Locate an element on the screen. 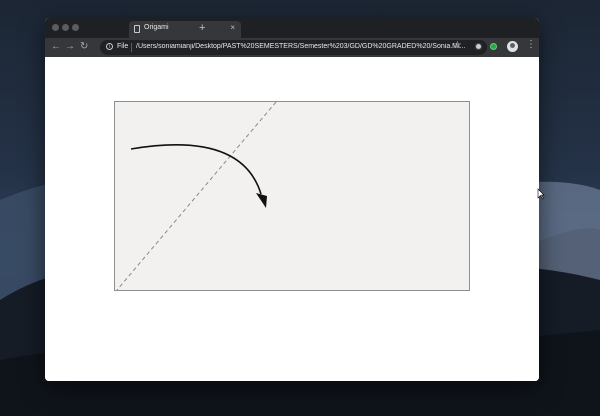 This screenshot has width=600, height=416. fold-arrow-icon is located at coordinates (196, 169).